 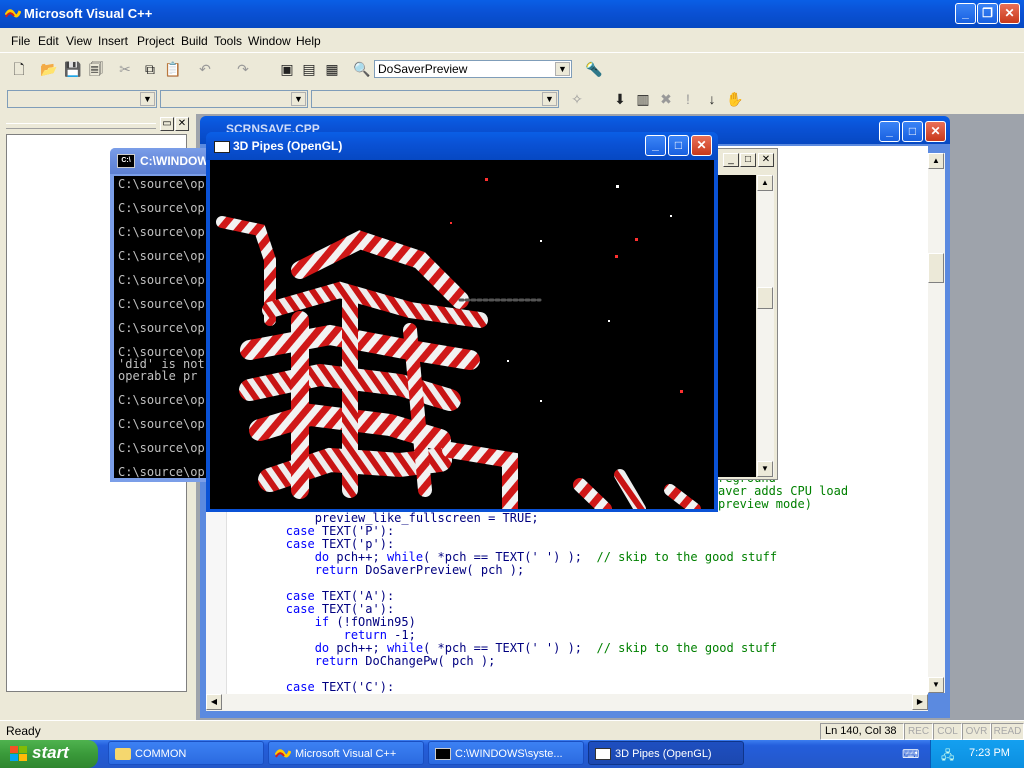 What do you see at coordinates (920, 702) in the screenshot?
I see `scroll-right-icon: ▶` at bounding box center [920, 702].